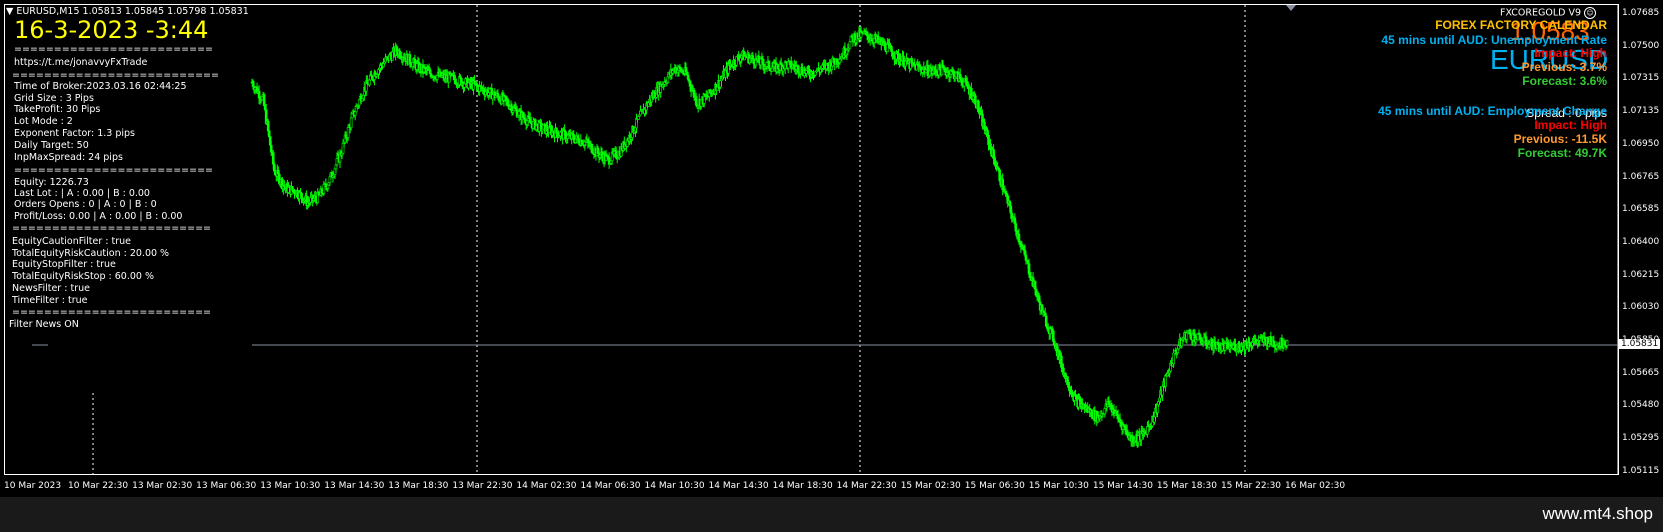 The width and height of the screenshot is (1663, 532). Describe the element at coordinates (64, 264) in the screenshot. I see `info-panel-line: EquityStopFilter : true` at that location.